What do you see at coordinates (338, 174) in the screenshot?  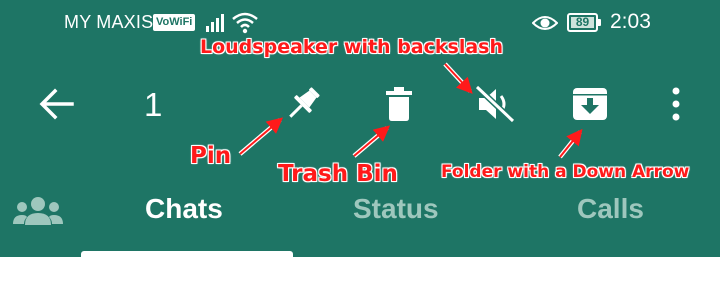 I see `annotation-trash: Trash Bin` at bounding box center [338, 174].